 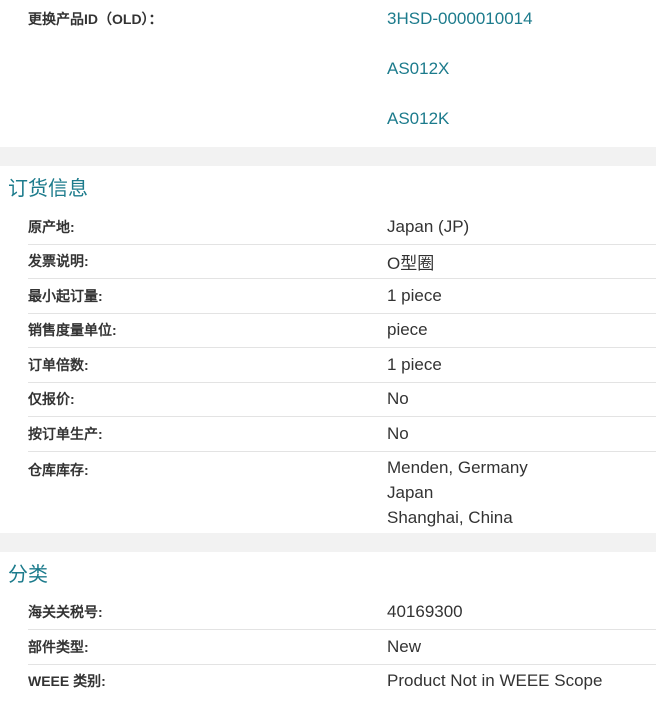 I want to click on row-value: New, so click(x=404, y=646).